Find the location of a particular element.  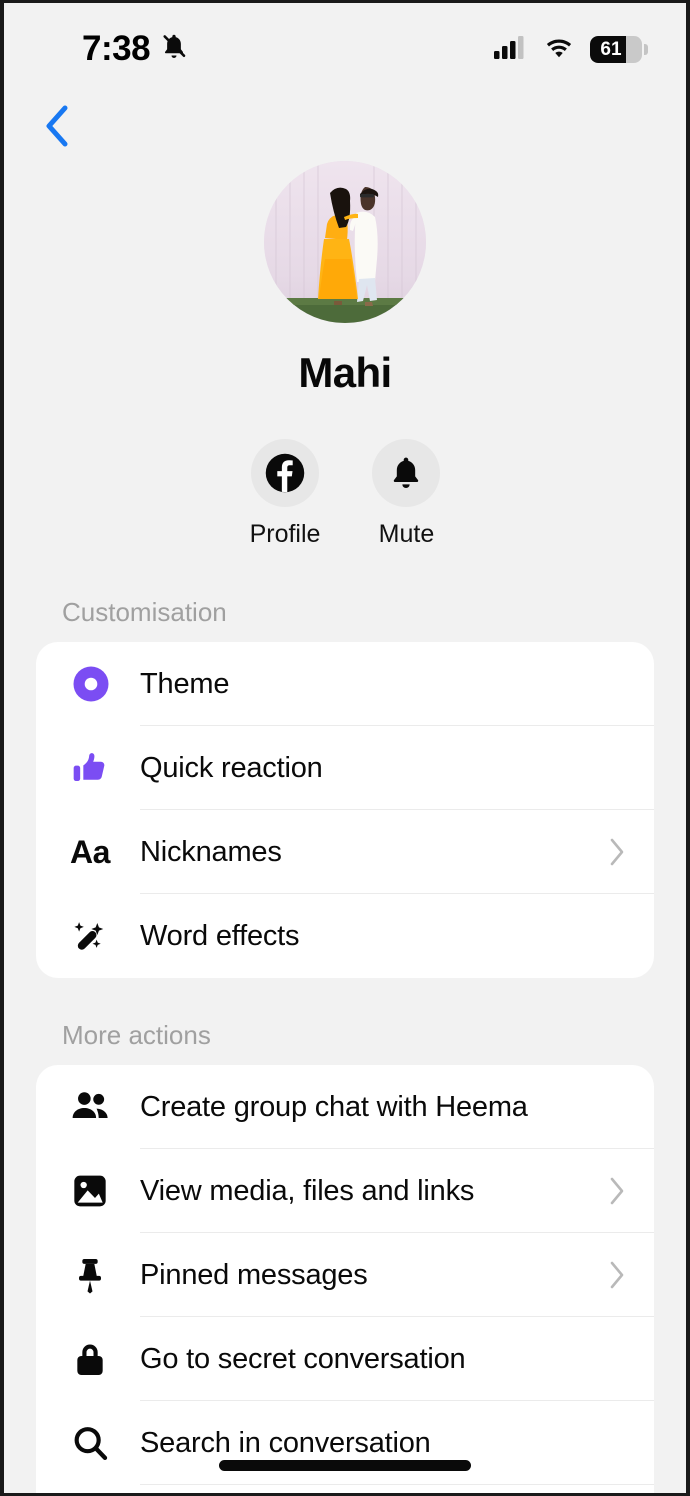

battery-icon: 61 is located at coordinates (616, 49).